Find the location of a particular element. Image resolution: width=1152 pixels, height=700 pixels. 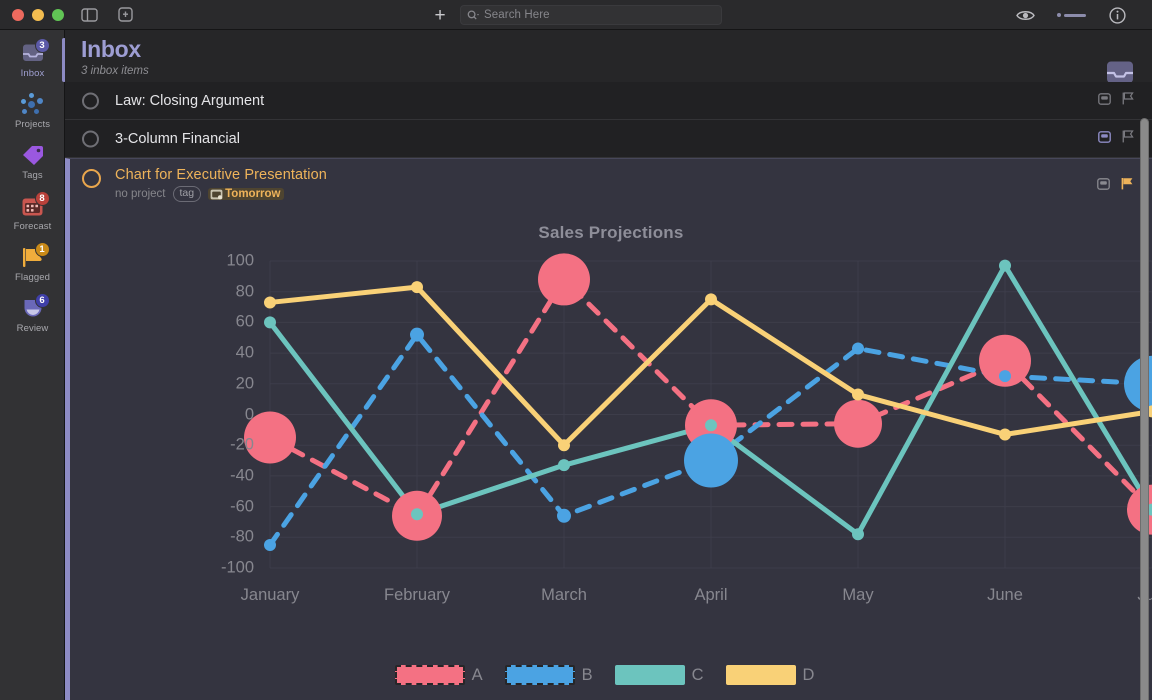

legend-item-A: A is located at coordinates (445, 675).